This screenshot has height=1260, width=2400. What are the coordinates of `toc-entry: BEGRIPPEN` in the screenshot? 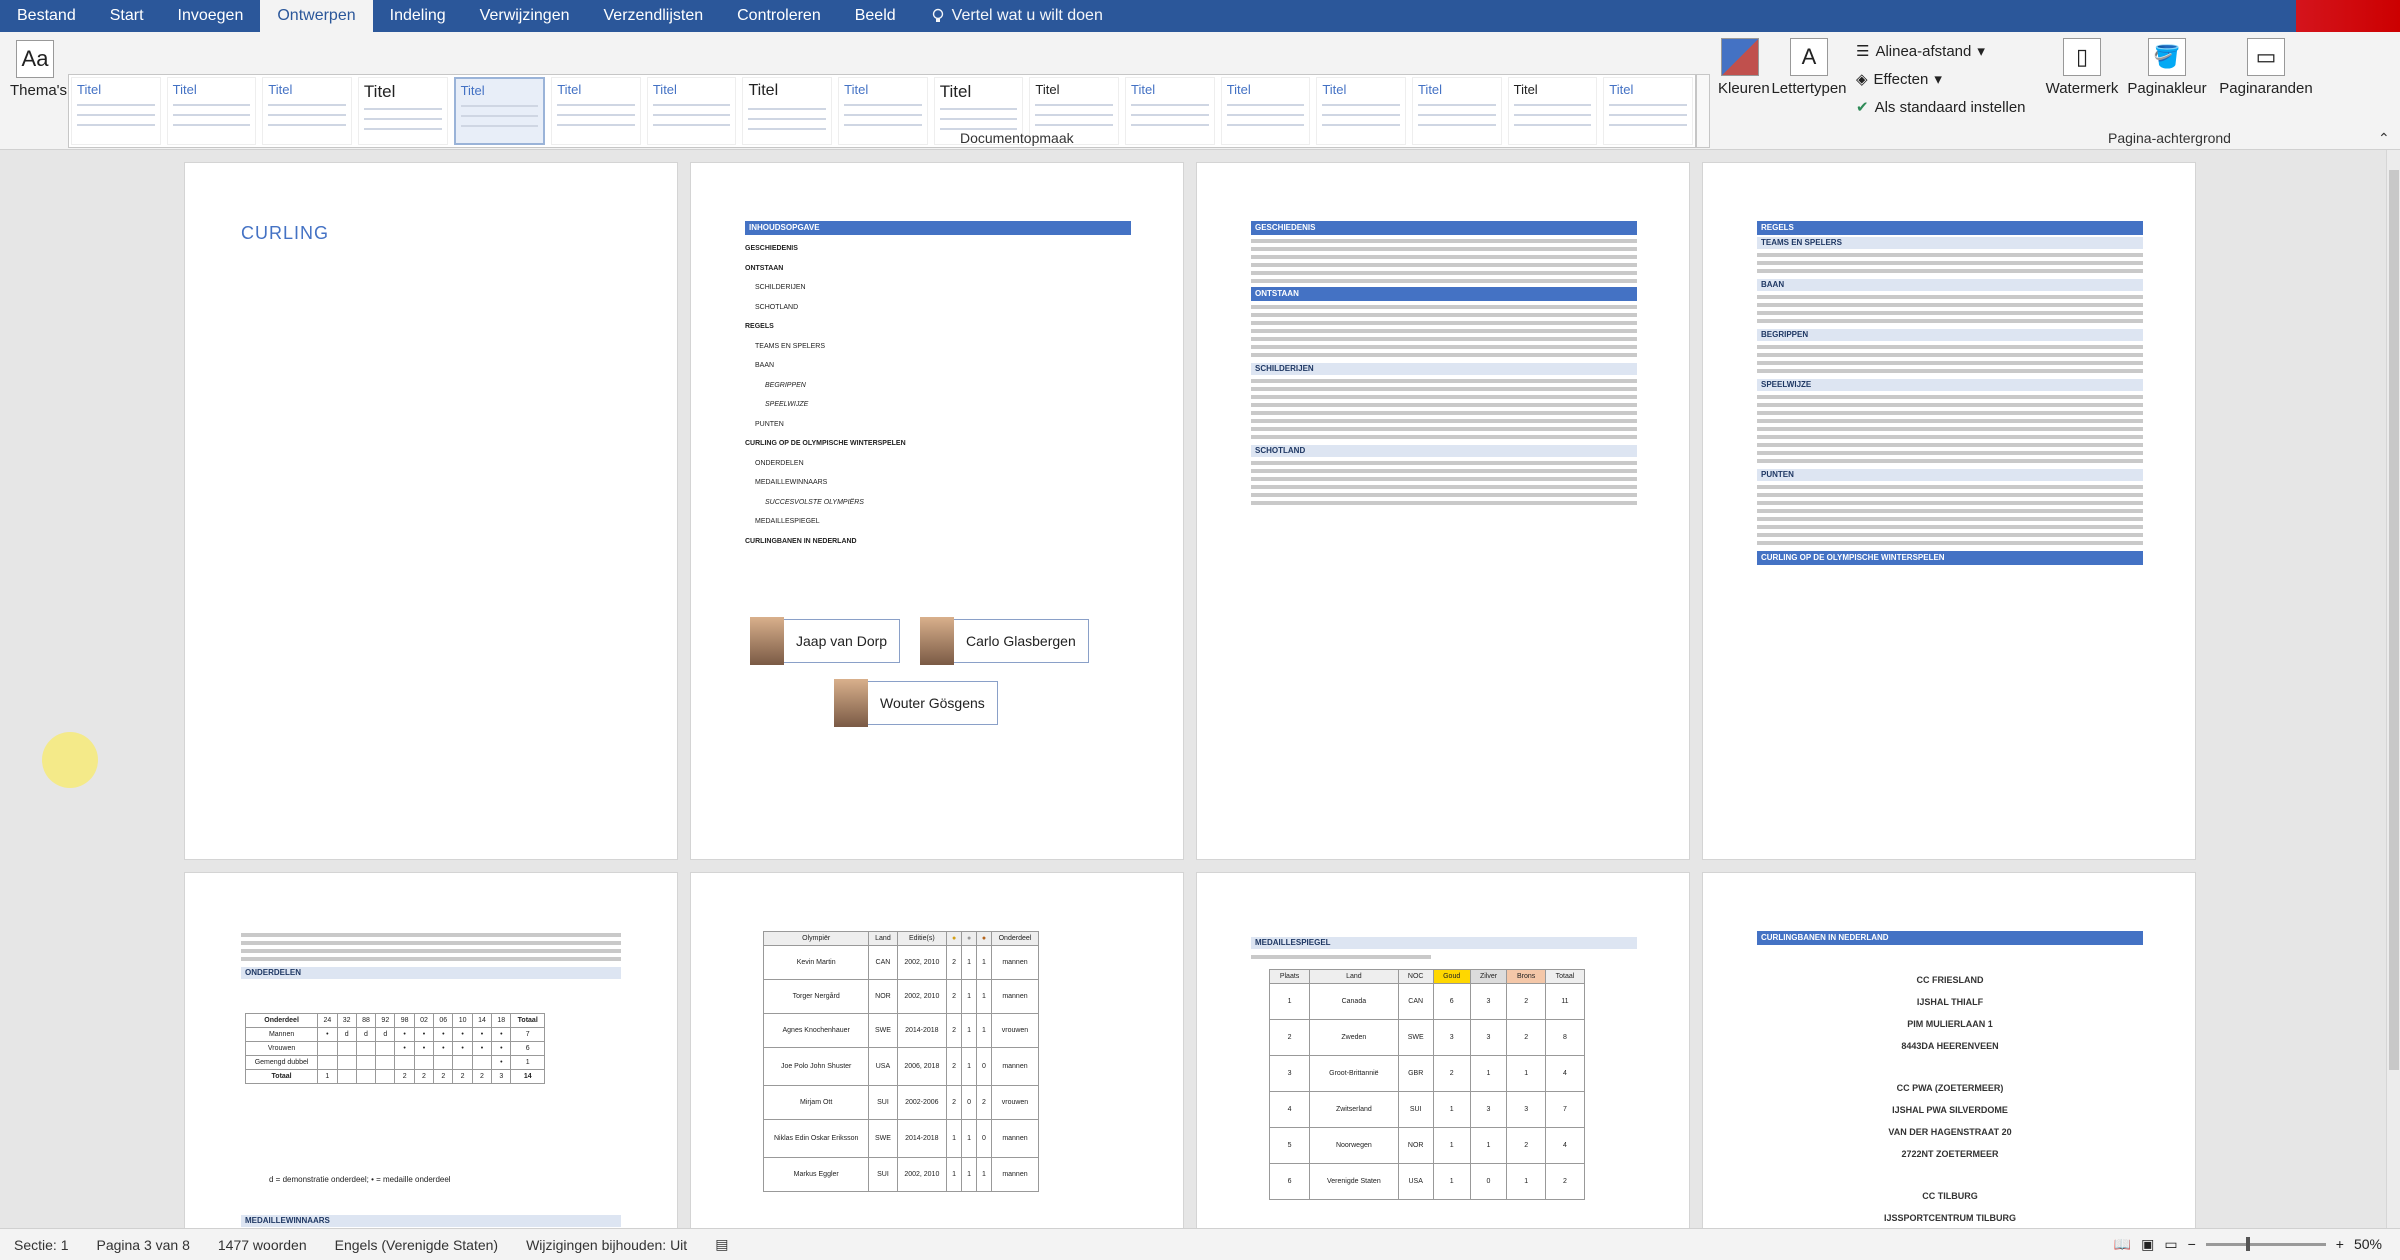 It's located at (938, 386).